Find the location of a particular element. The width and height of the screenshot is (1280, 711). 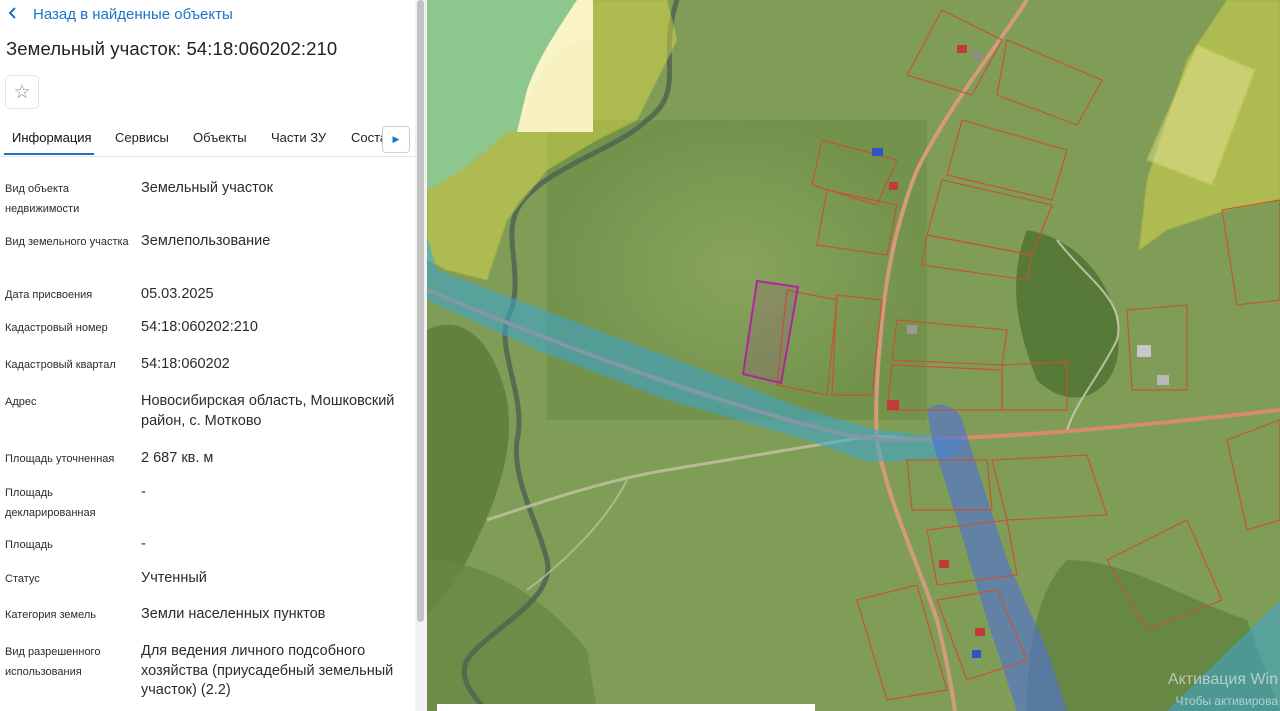

prop-value: Земельный участок is located at coordinates (207, 188).